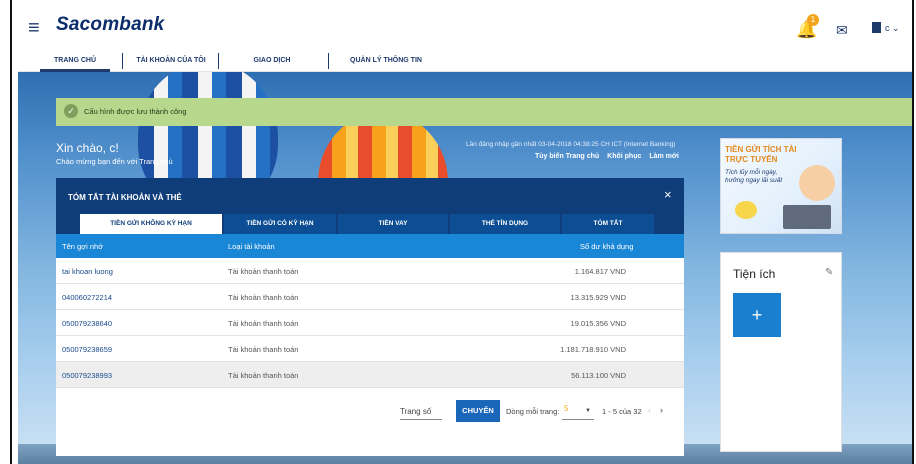  What do you see at coordinates (567, 156) in the screenshot?
I see `customize-home-link: Tùy biến Trang chủ` at bounding box center [567, 156].